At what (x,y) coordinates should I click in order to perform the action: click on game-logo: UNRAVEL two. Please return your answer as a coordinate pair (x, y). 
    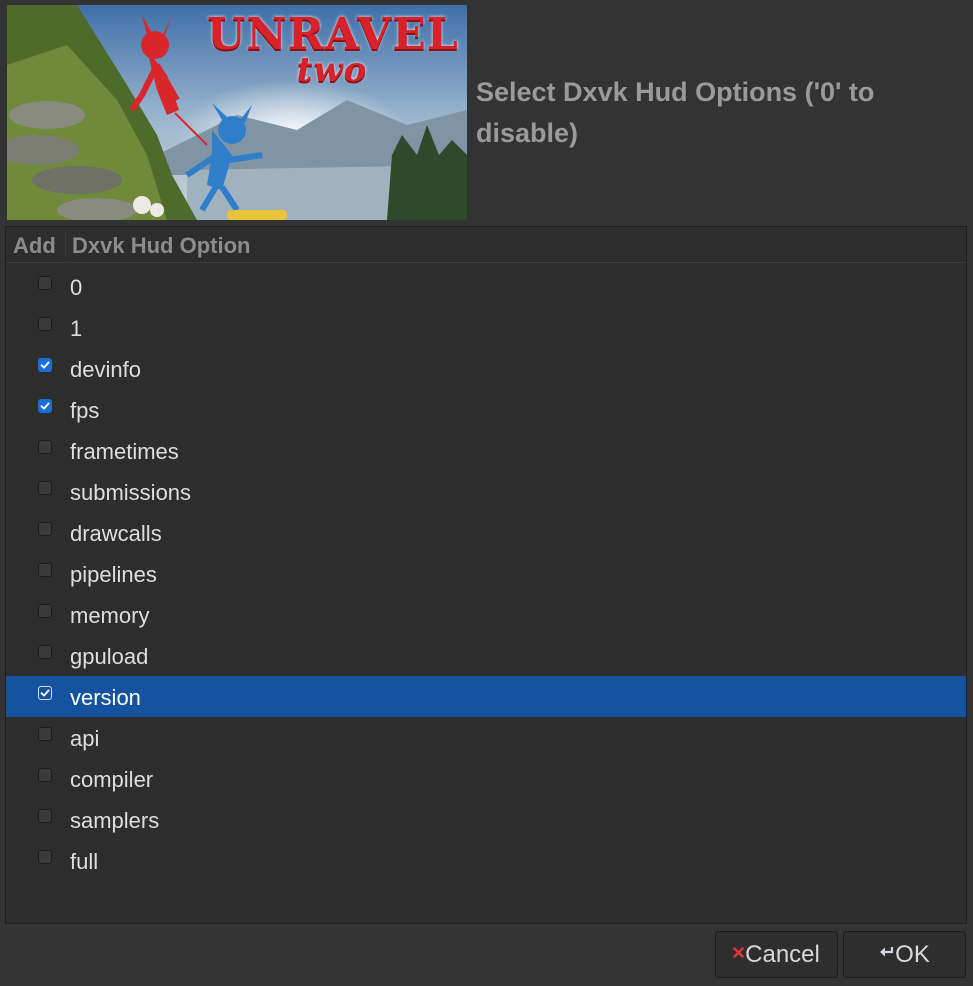
    Looking at the image, I should click on (332, 50).